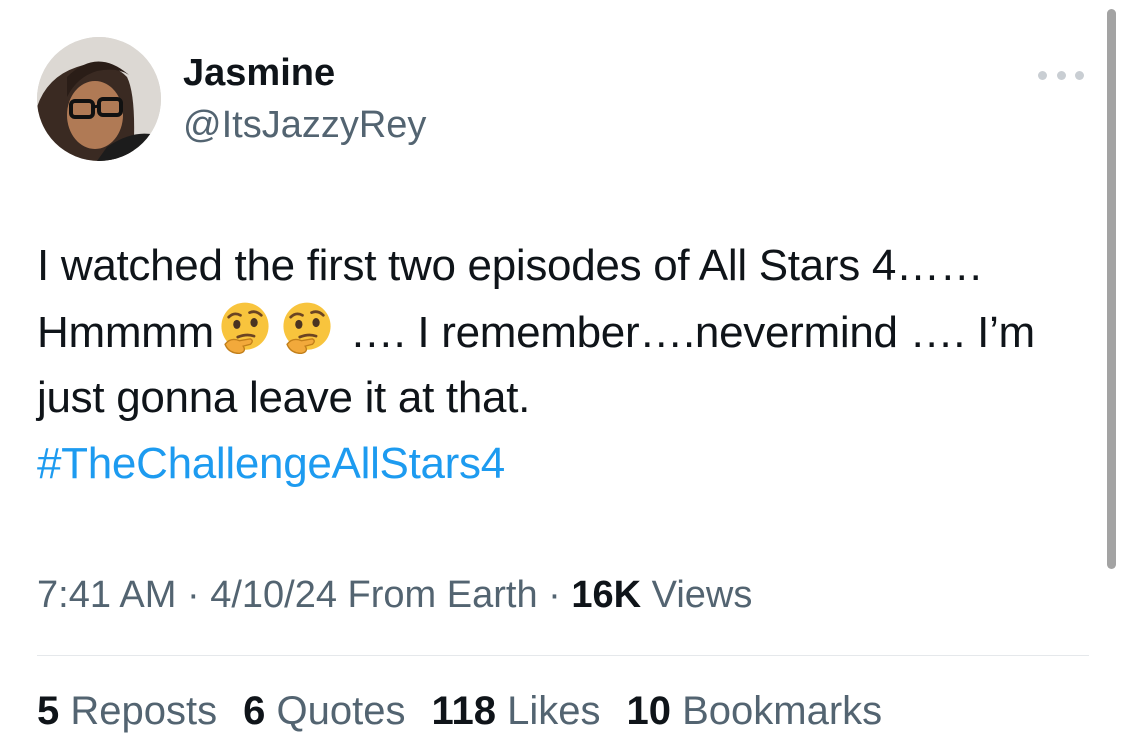 This screenshot has height=753, width=1125. What do you see at coordinates (273, 595) in the screenshot?
I see `tweet-date: 4/10/24` at bounding box center [273, 595].